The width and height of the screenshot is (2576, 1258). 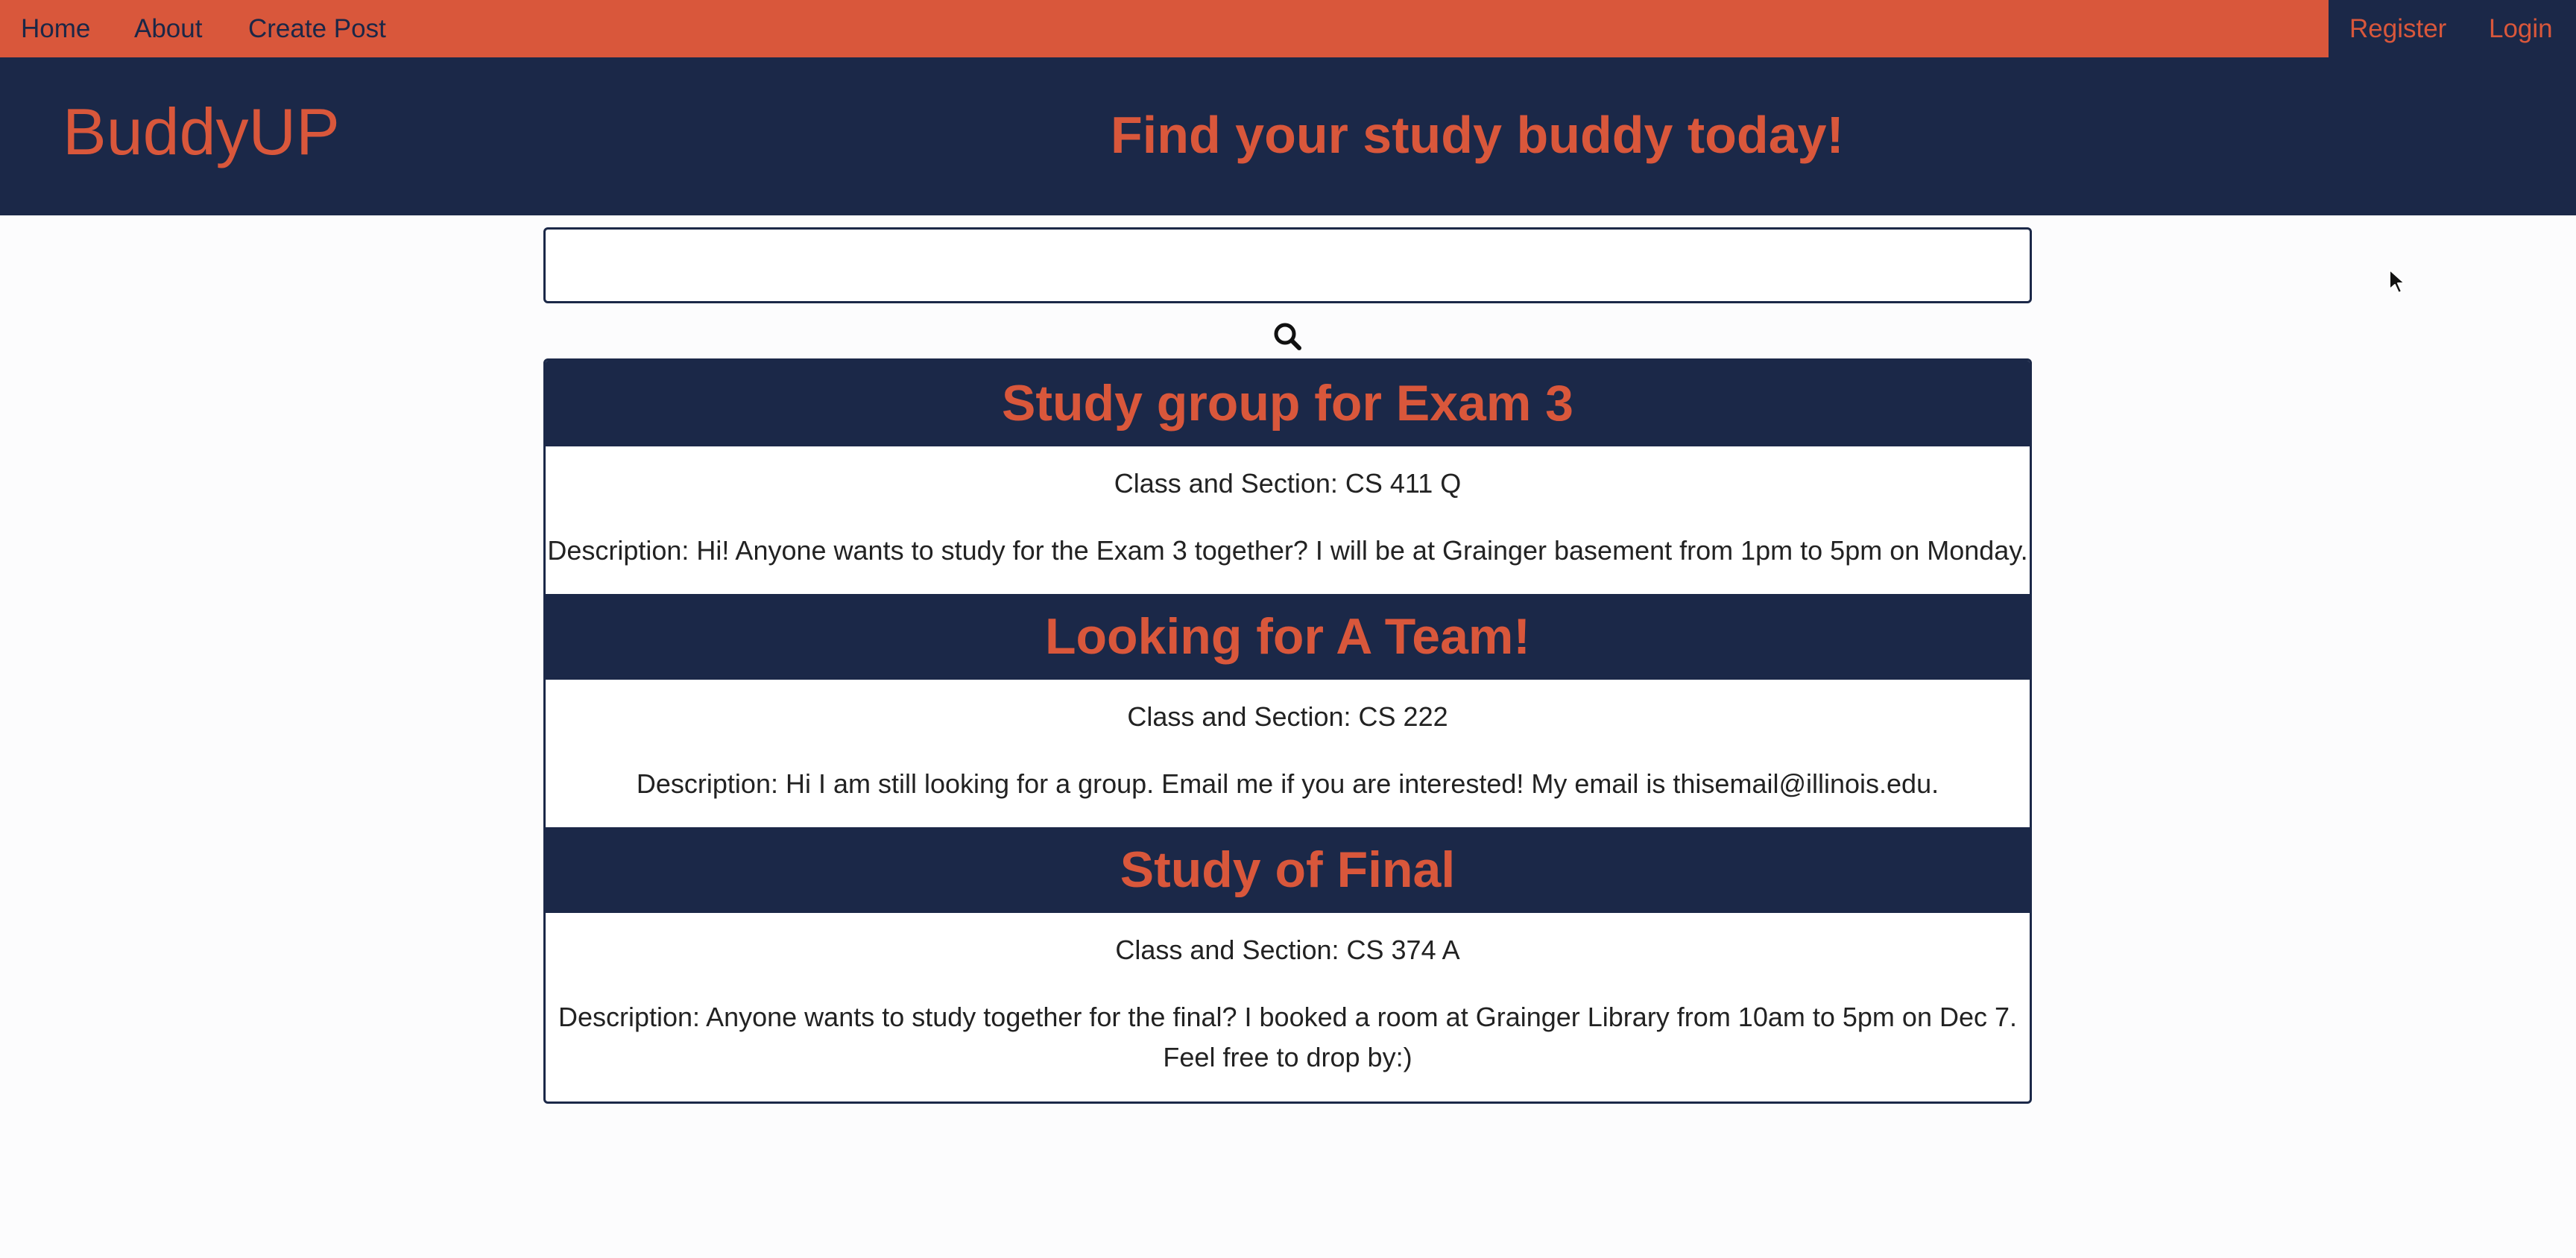 I want to click on post-title: Study of Final, so click(x=1288, y=870).